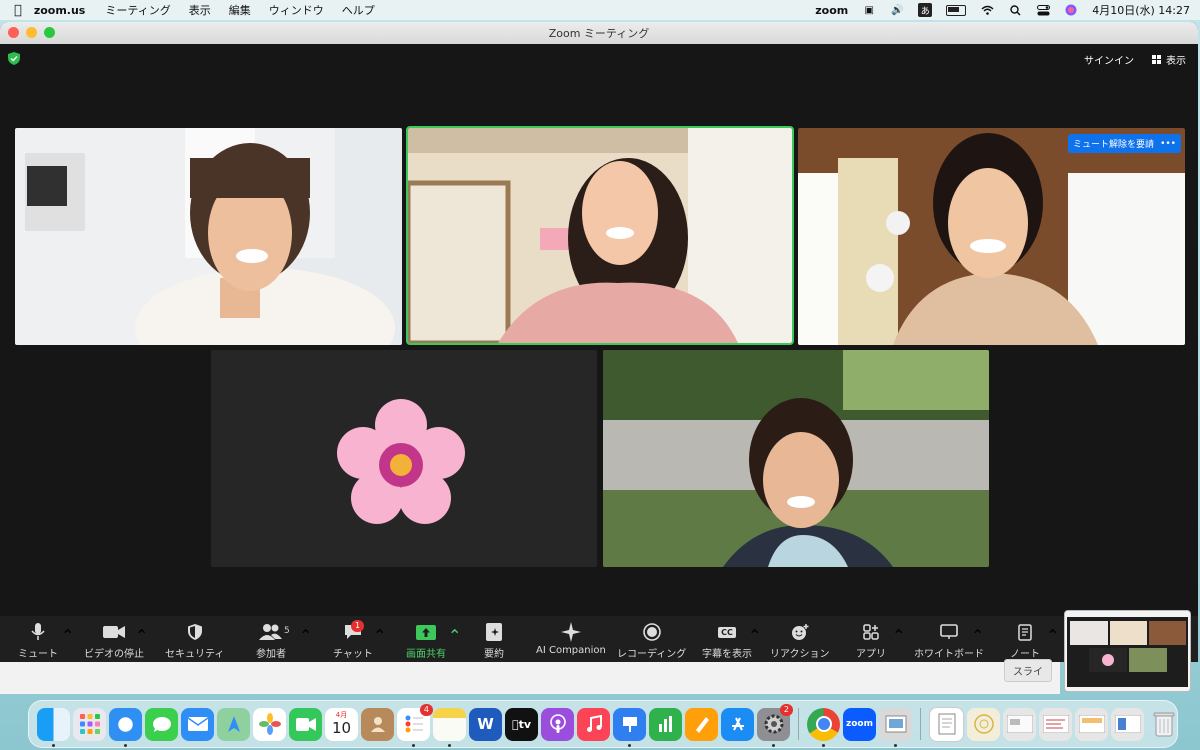 This screenshot has height=750, width=1200. What do you see at coordinates (665, 724) in the screenshot?
I see `dock-numbers-icon` at bounding box center [665, 724].